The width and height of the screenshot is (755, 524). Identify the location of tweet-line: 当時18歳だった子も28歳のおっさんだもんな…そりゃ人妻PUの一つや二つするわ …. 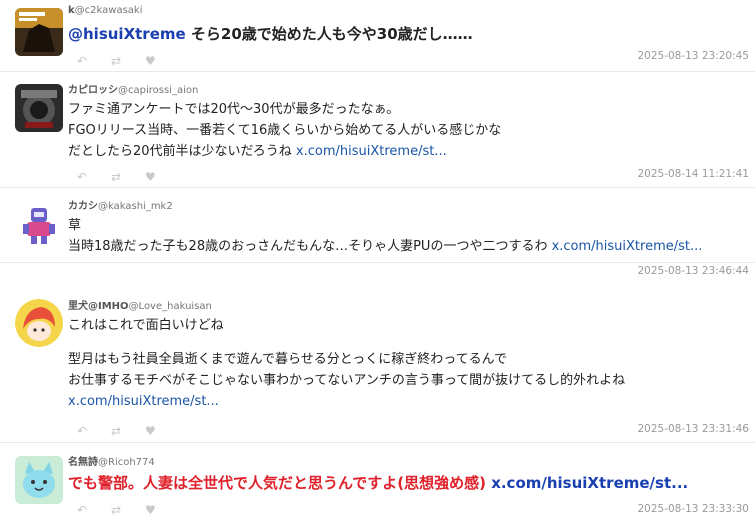
(385, 246).